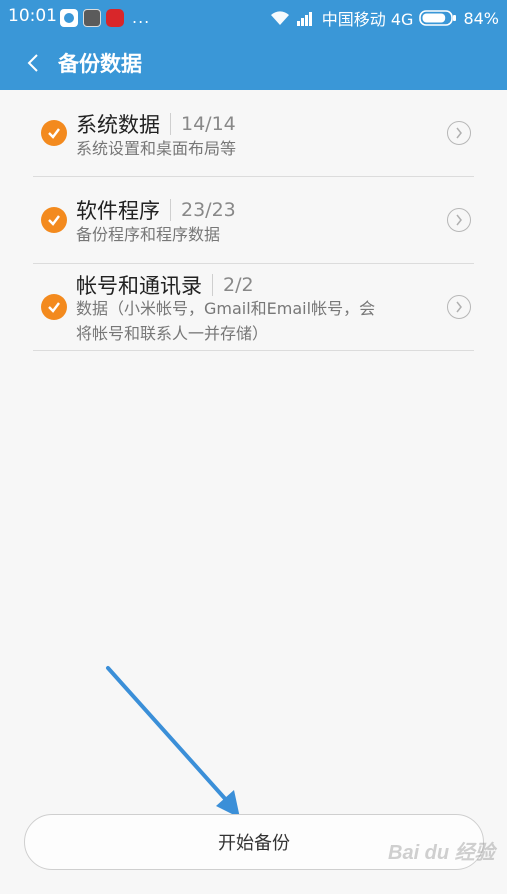  What do you see at coordinates (69, 17) in the screenshot?
I see `app-notification-icon` at bounding box center [69, 17].